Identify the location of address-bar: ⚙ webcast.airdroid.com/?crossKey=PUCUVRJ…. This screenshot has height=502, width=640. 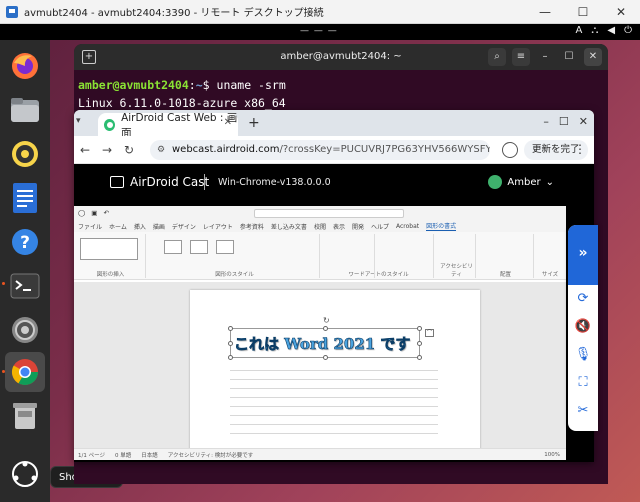
(320, 150).